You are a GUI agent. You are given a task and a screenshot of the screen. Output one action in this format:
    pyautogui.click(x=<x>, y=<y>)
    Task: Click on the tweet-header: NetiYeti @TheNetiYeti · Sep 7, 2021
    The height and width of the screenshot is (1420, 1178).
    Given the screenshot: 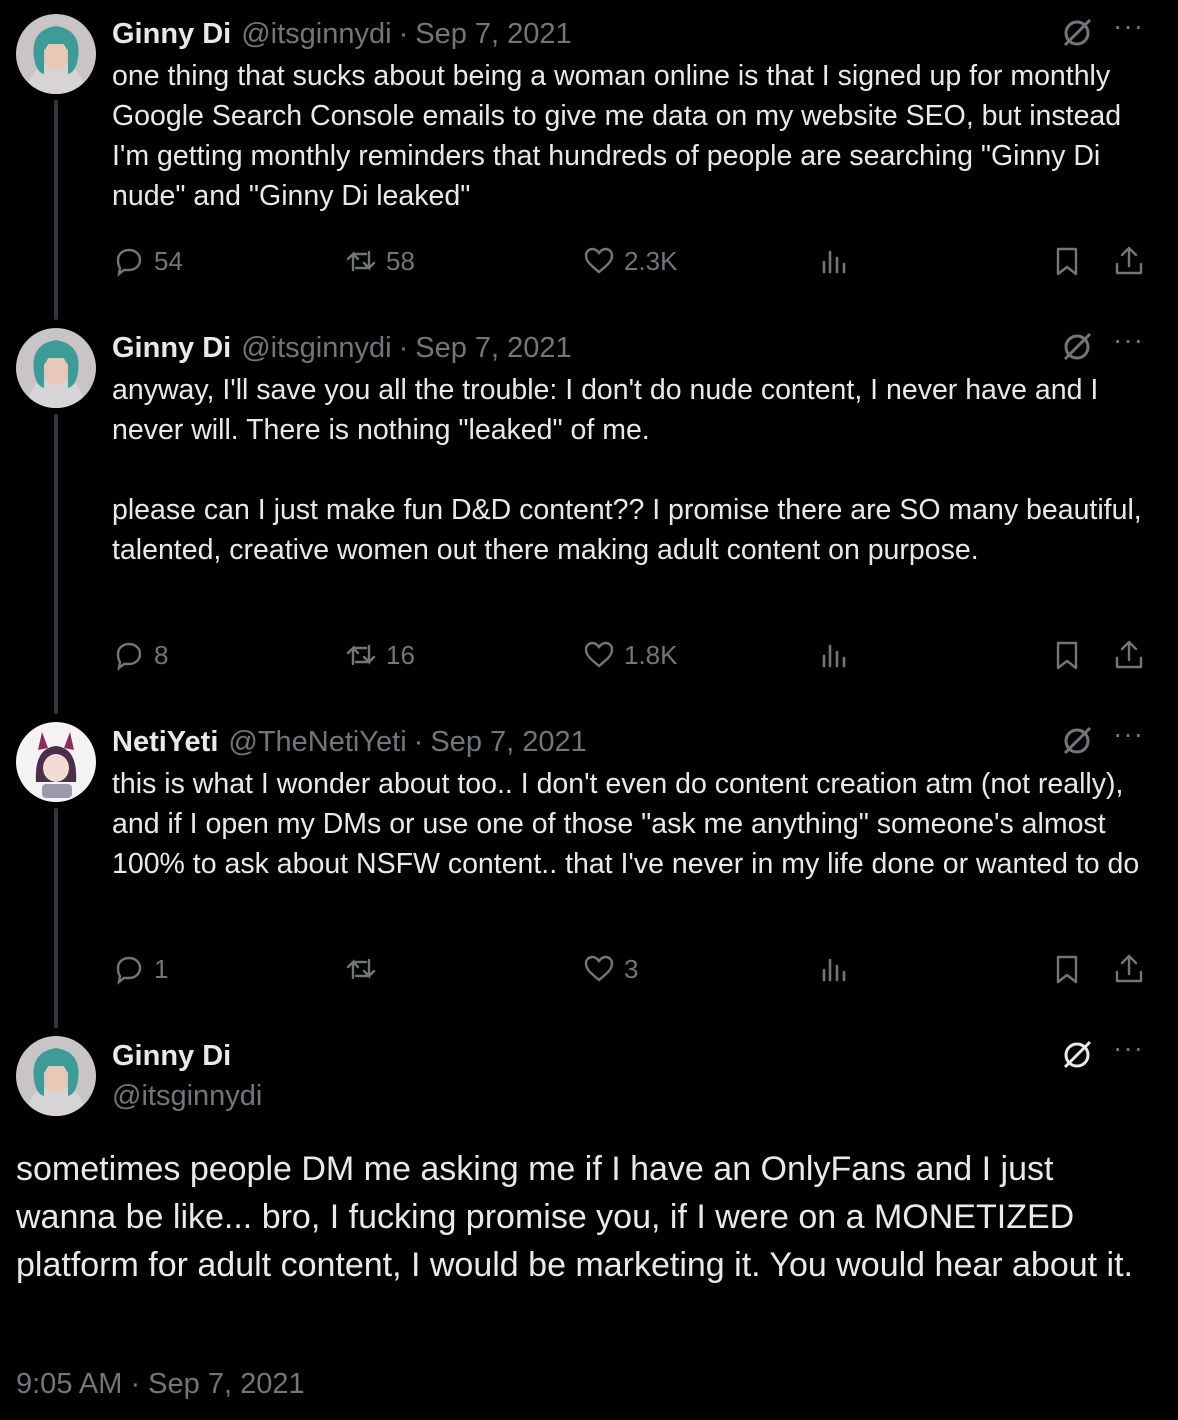 What is the action you would take?
    pyautogui.click(x=628, y=742)
    